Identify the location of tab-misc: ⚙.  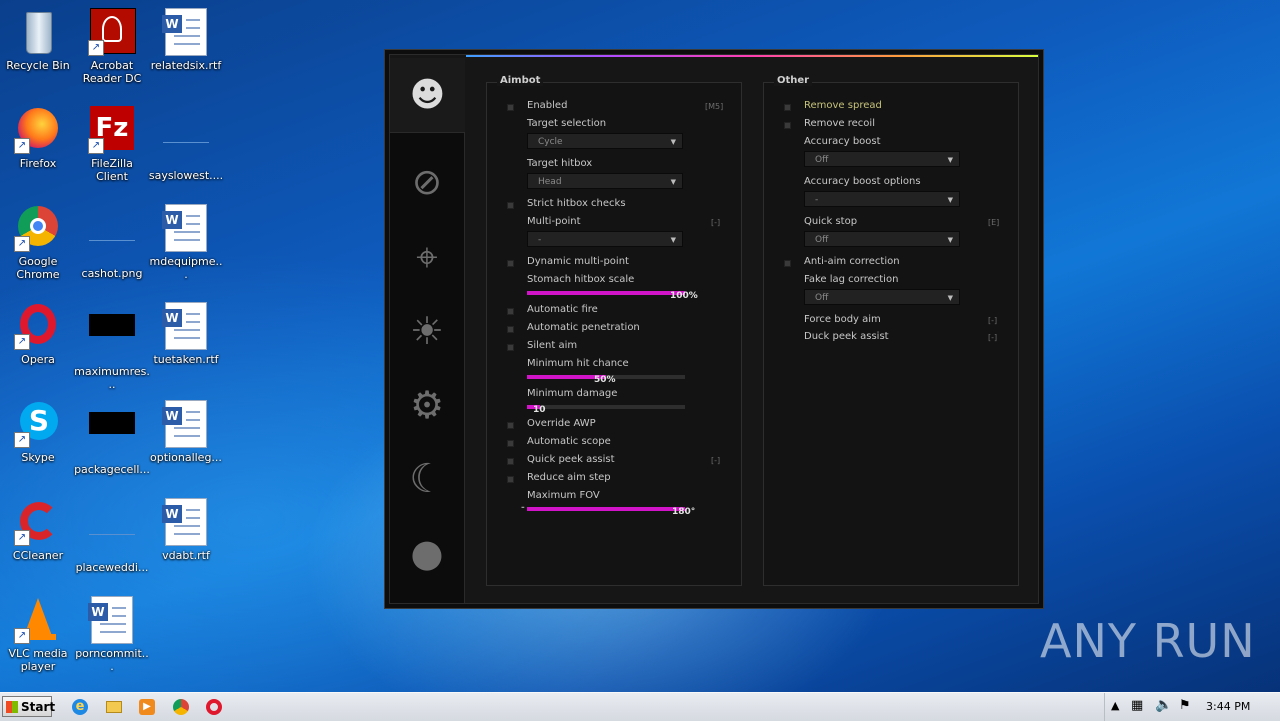
(427, 405).